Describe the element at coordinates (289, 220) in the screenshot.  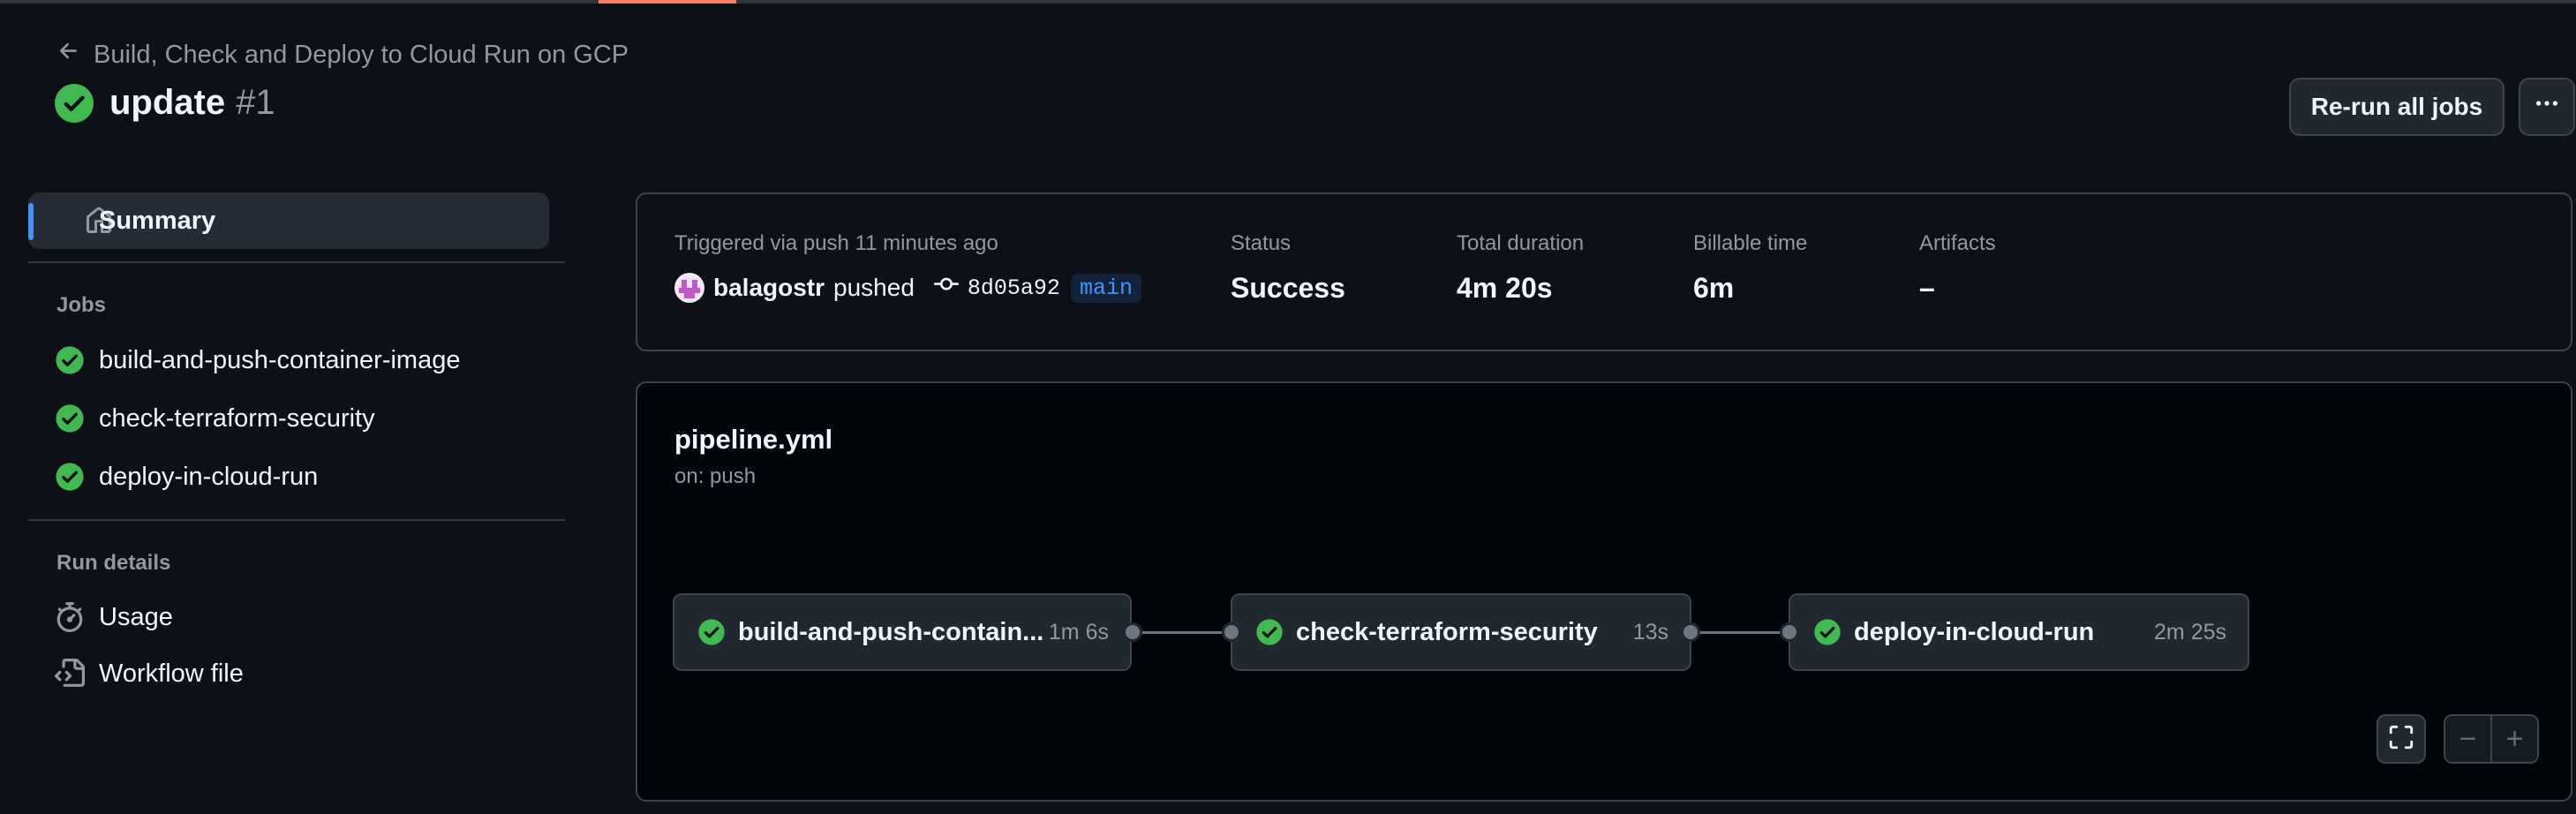
I see `sidebar-item-summary: Summary` at that location.